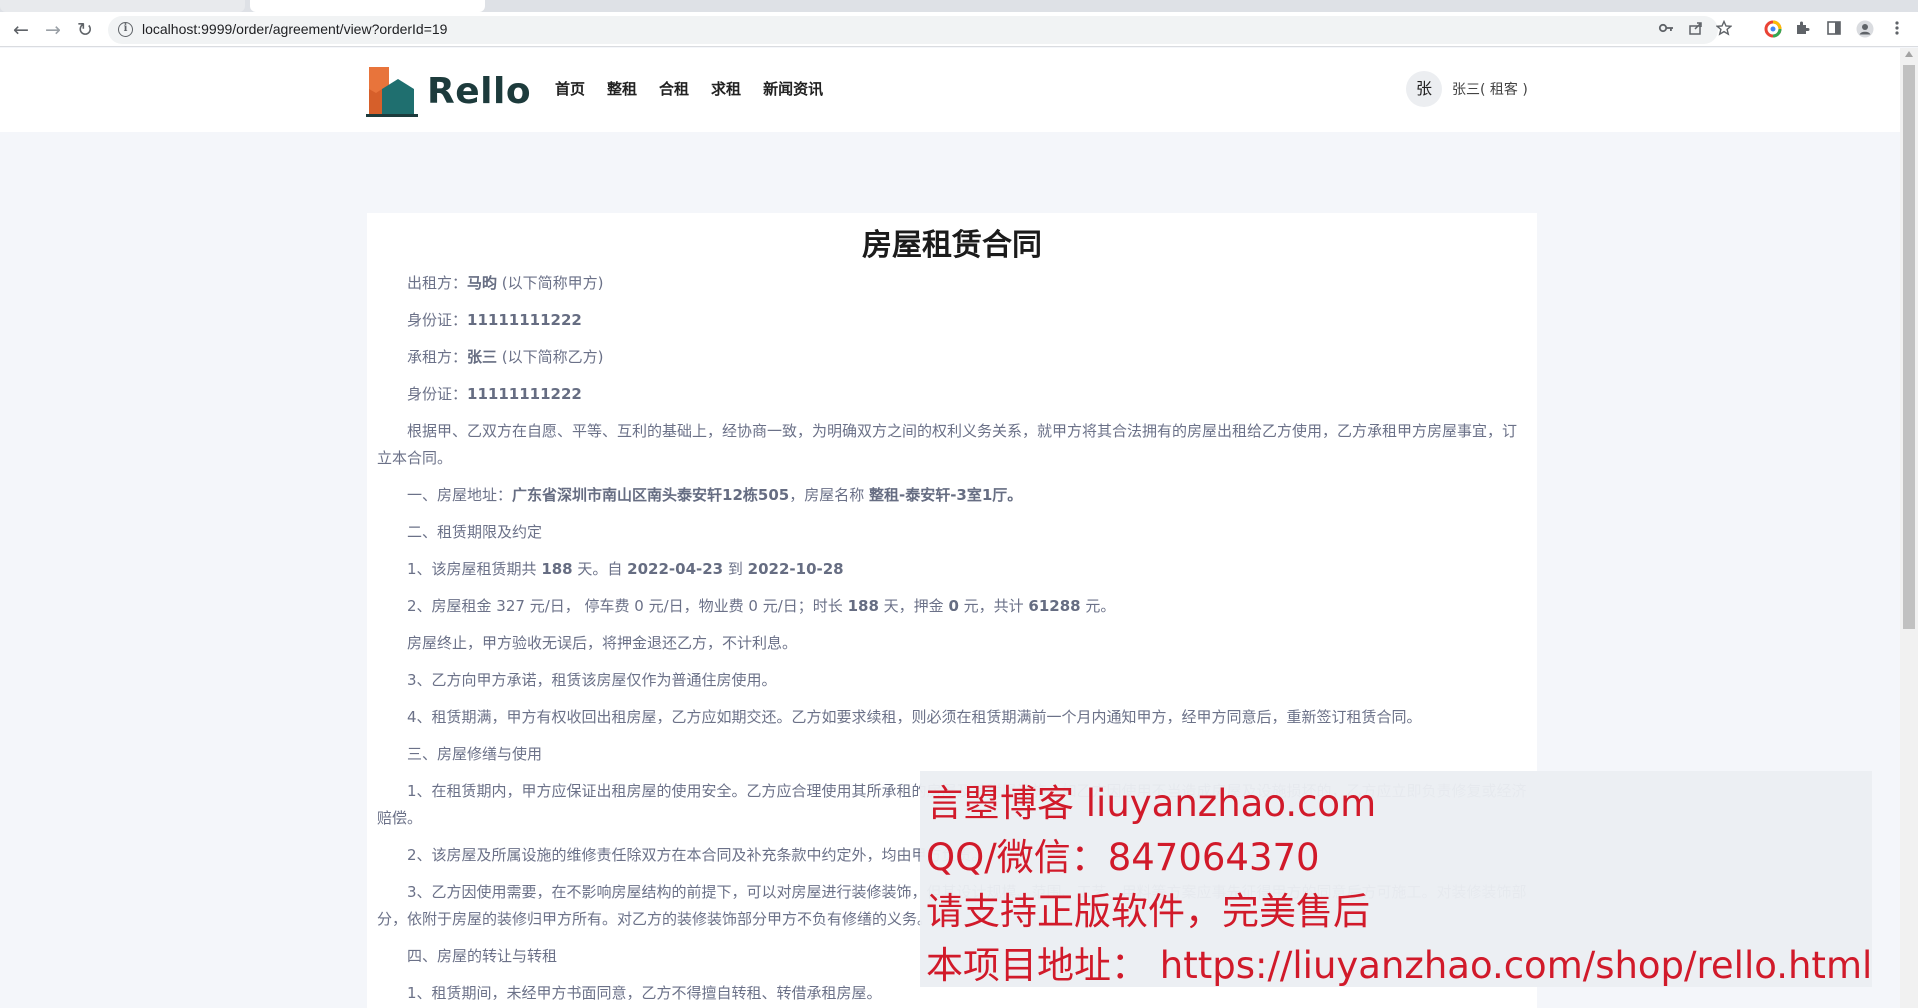  I want to click on watermark-line-2: QQ/微信：847064370, so click(1123, 857).